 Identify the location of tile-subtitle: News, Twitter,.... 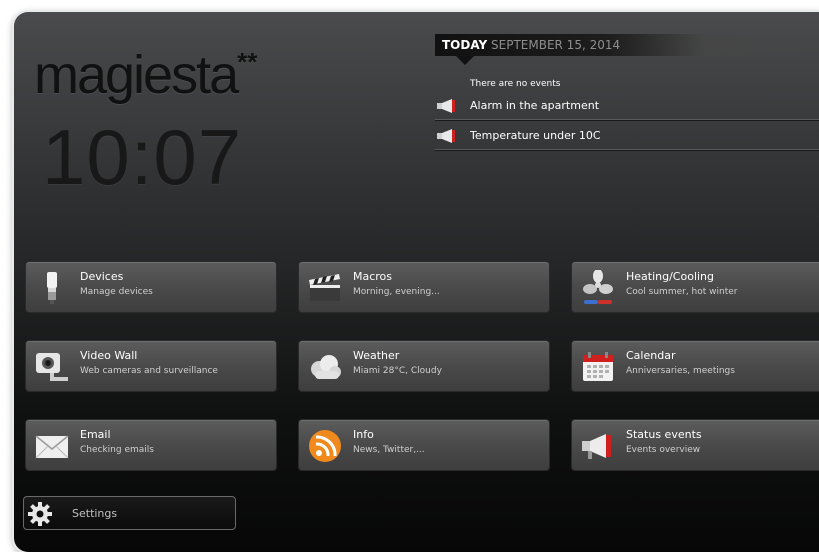
(389, 450).